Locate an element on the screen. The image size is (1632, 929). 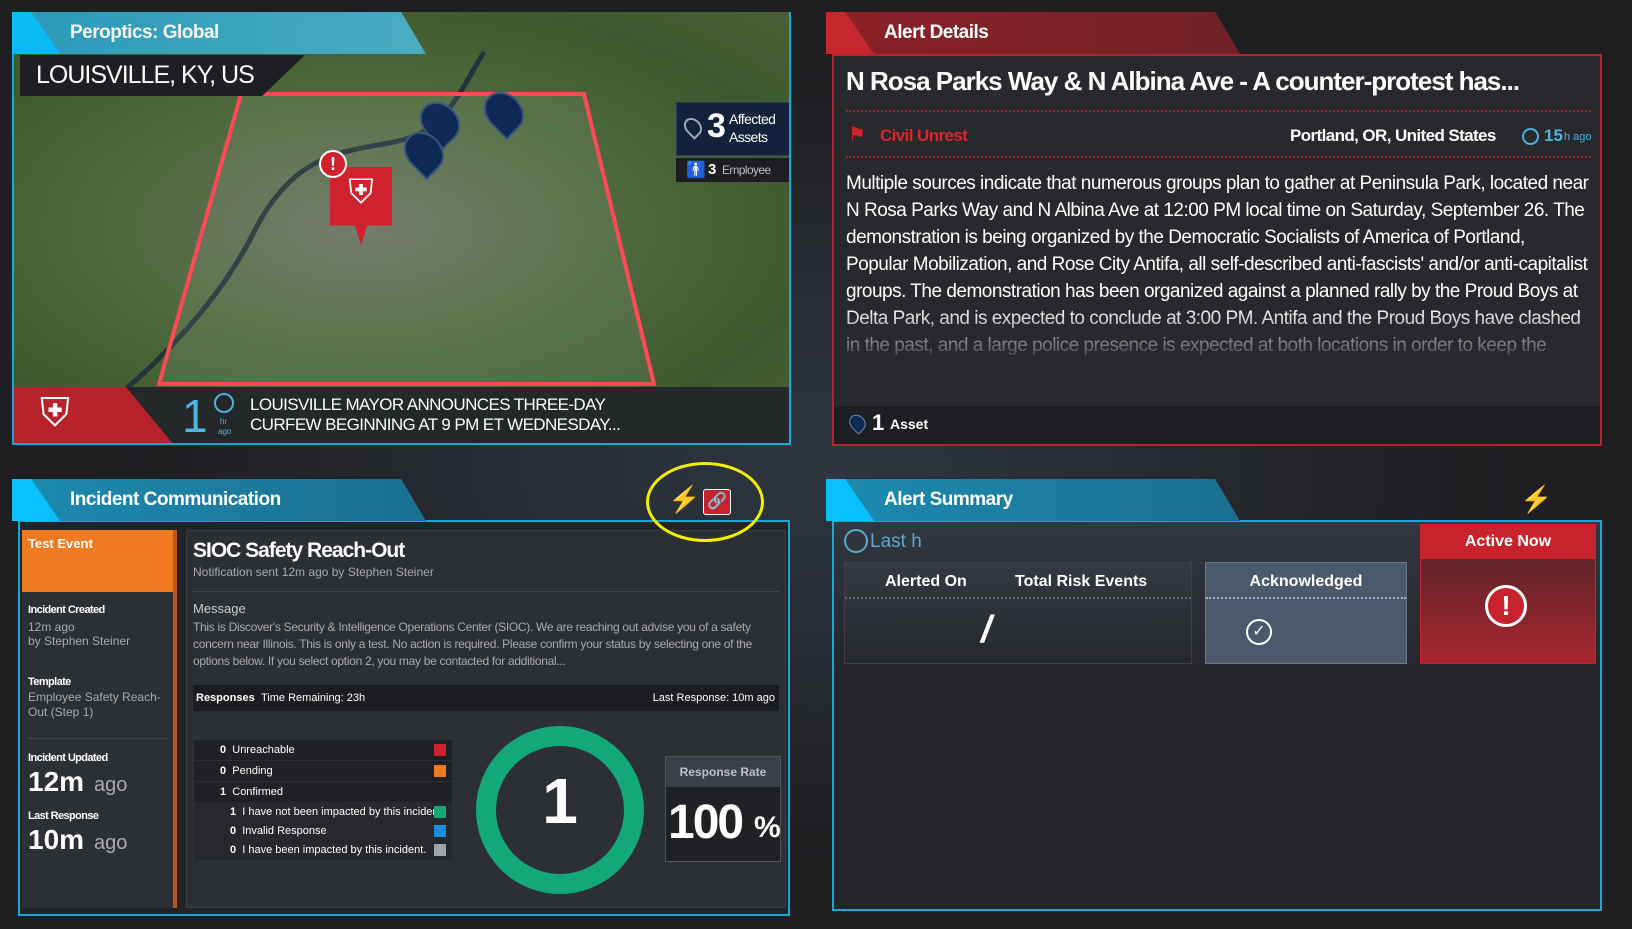
alerts-table: Alerted On Total Risk Events / is located at coordinates (1018, 613).